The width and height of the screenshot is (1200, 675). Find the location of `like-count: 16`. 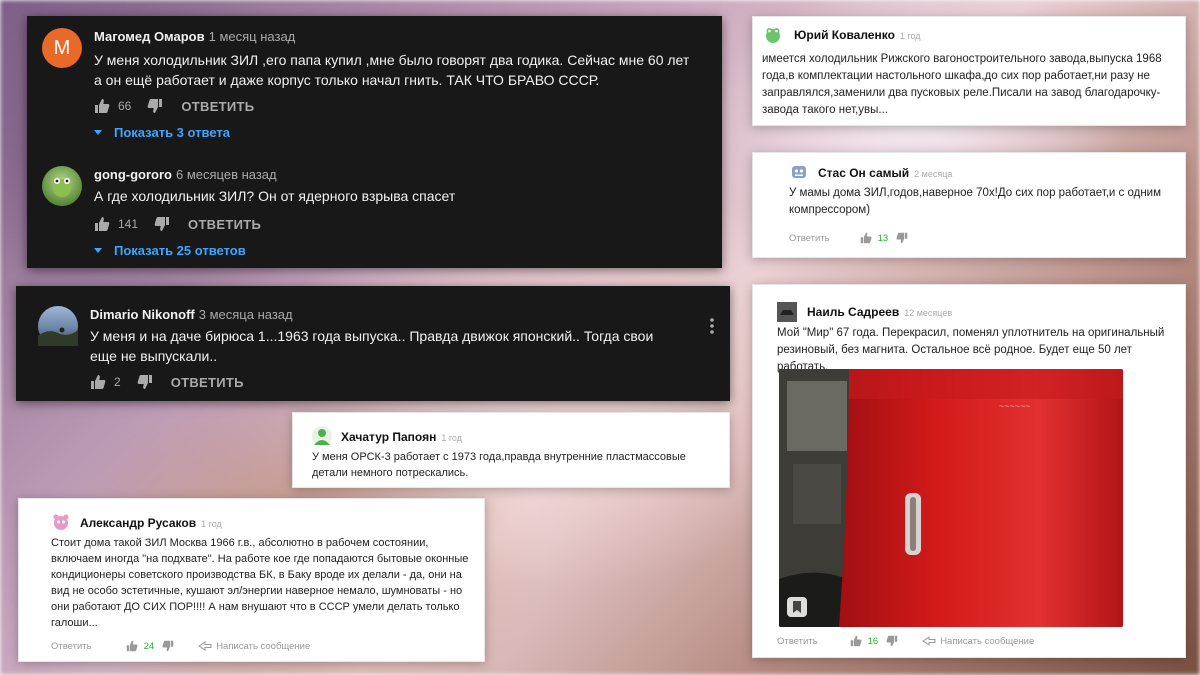

like-count: 16 is located at coordinates (873, 641).